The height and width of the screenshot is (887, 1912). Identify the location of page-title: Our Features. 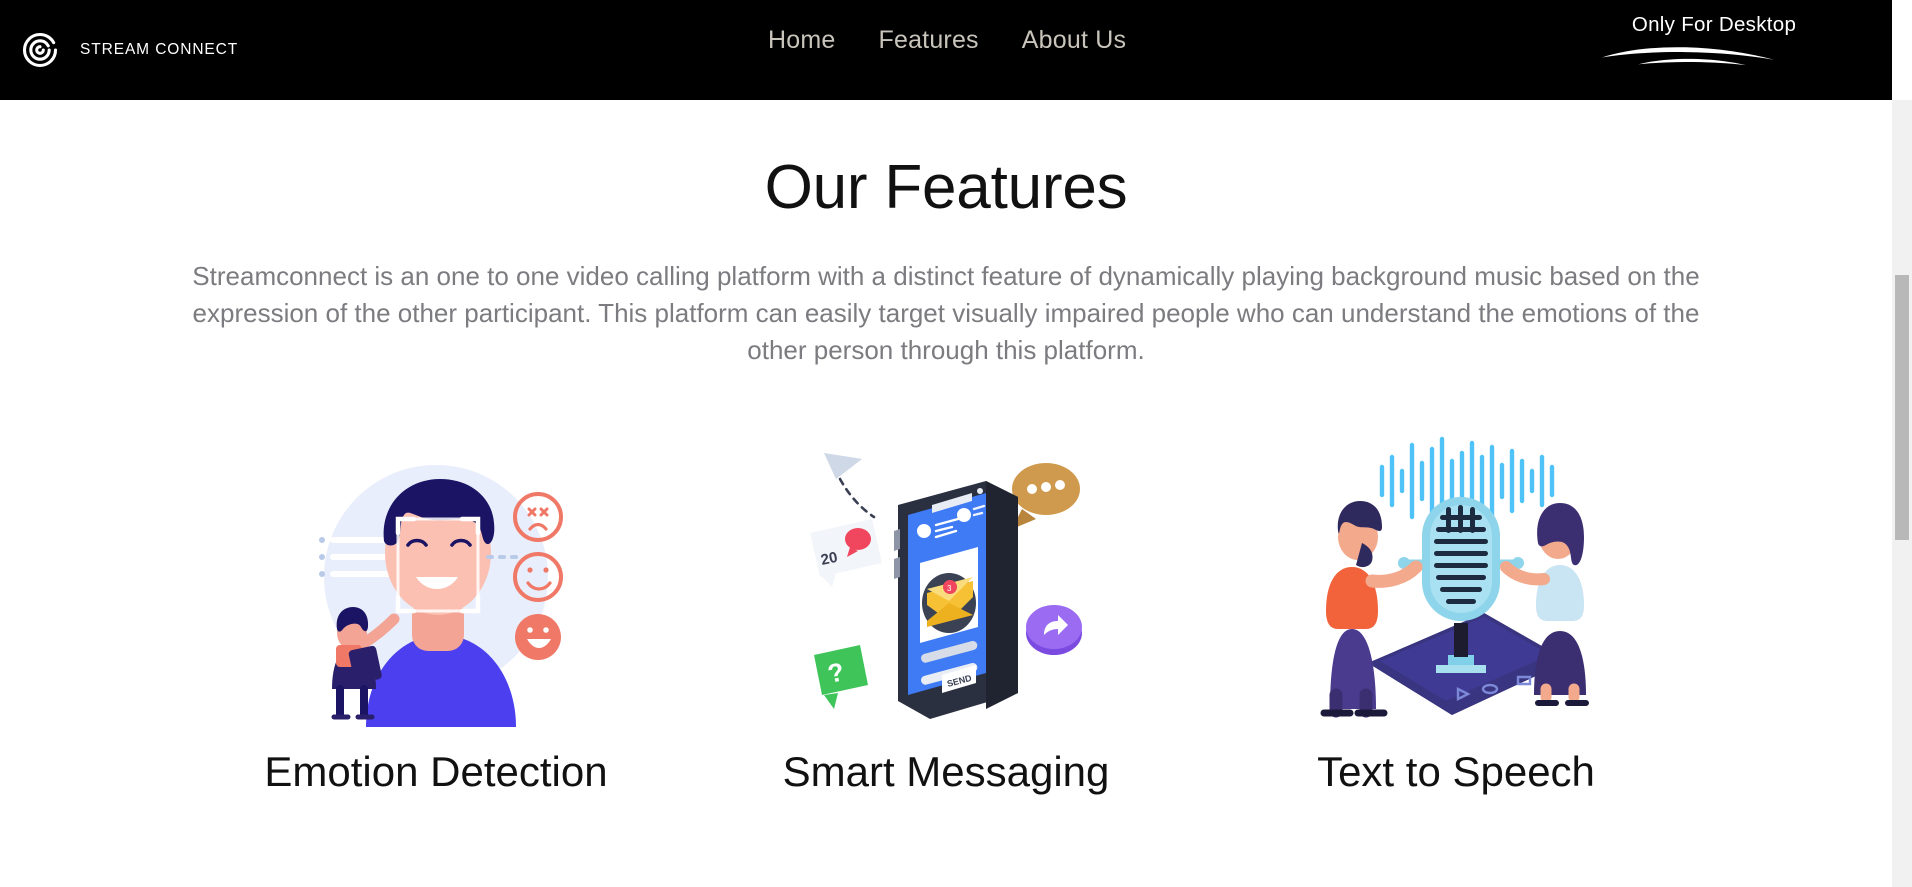
(946, 187).